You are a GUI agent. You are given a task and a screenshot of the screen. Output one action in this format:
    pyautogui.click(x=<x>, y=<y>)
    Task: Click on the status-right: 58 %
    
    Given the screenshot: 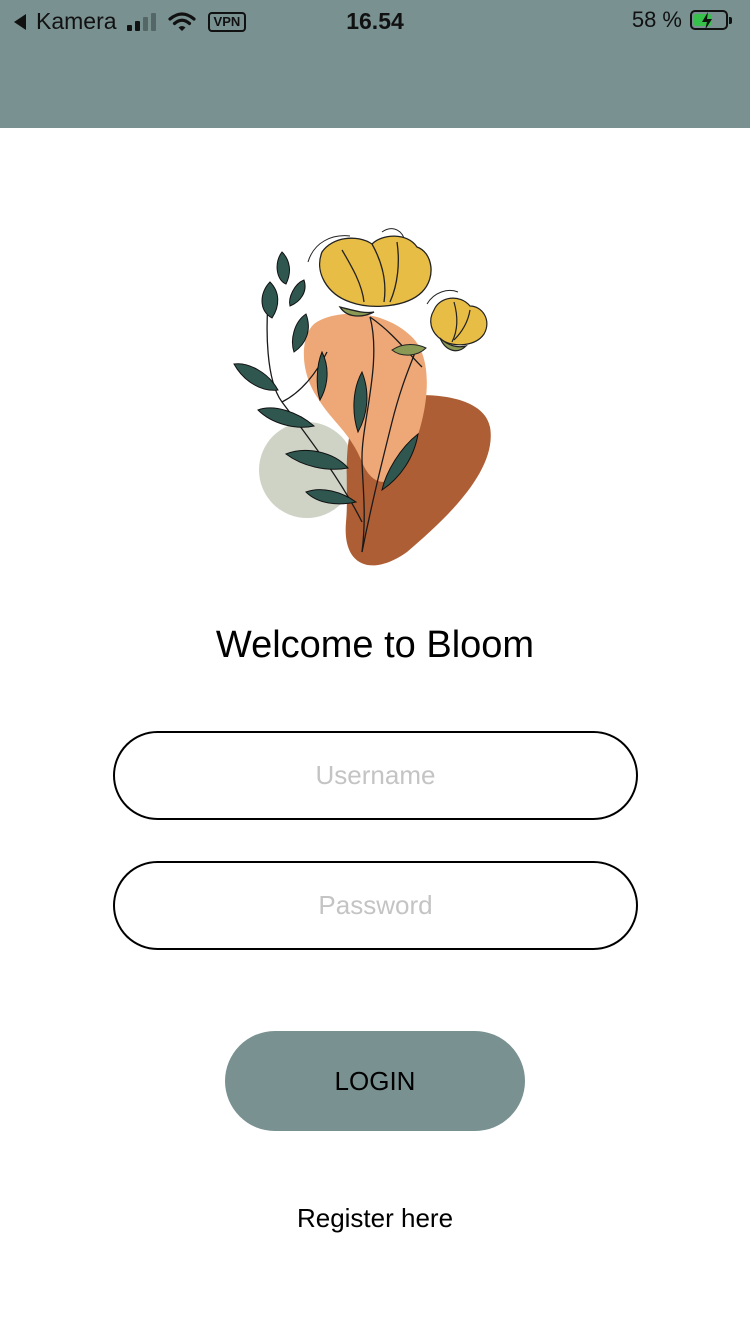 What is the action you would take?
    pyautogui.click(x=681, y=20)
    